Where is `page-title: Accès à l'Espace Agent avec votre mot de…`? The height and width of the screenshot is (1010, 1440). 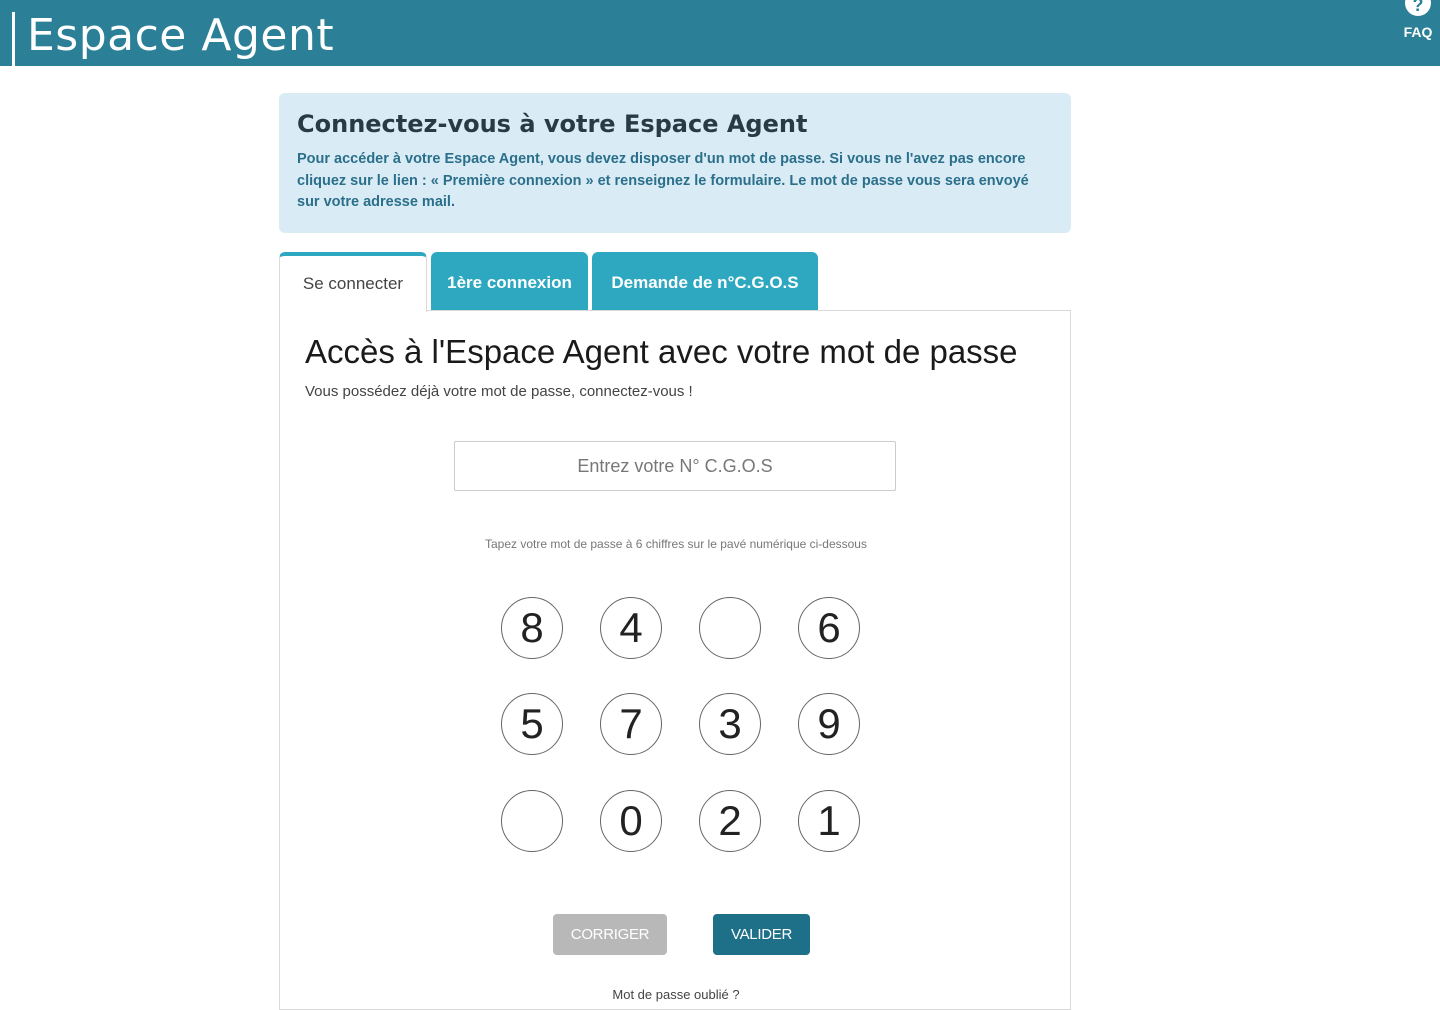
page-title: Accès à l'Espace Agent avec votre mot de… is located at coordinates (661, 351).